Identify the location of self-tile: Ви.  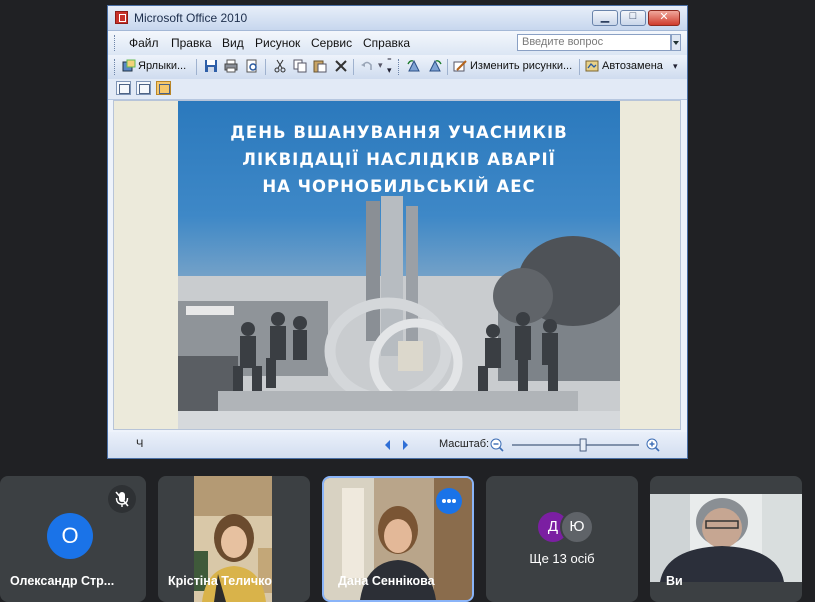
(726, 539).